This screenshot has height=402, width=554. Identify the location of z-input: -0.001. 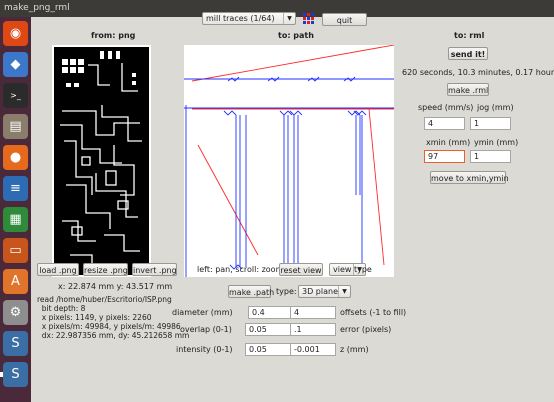
(313, 349).